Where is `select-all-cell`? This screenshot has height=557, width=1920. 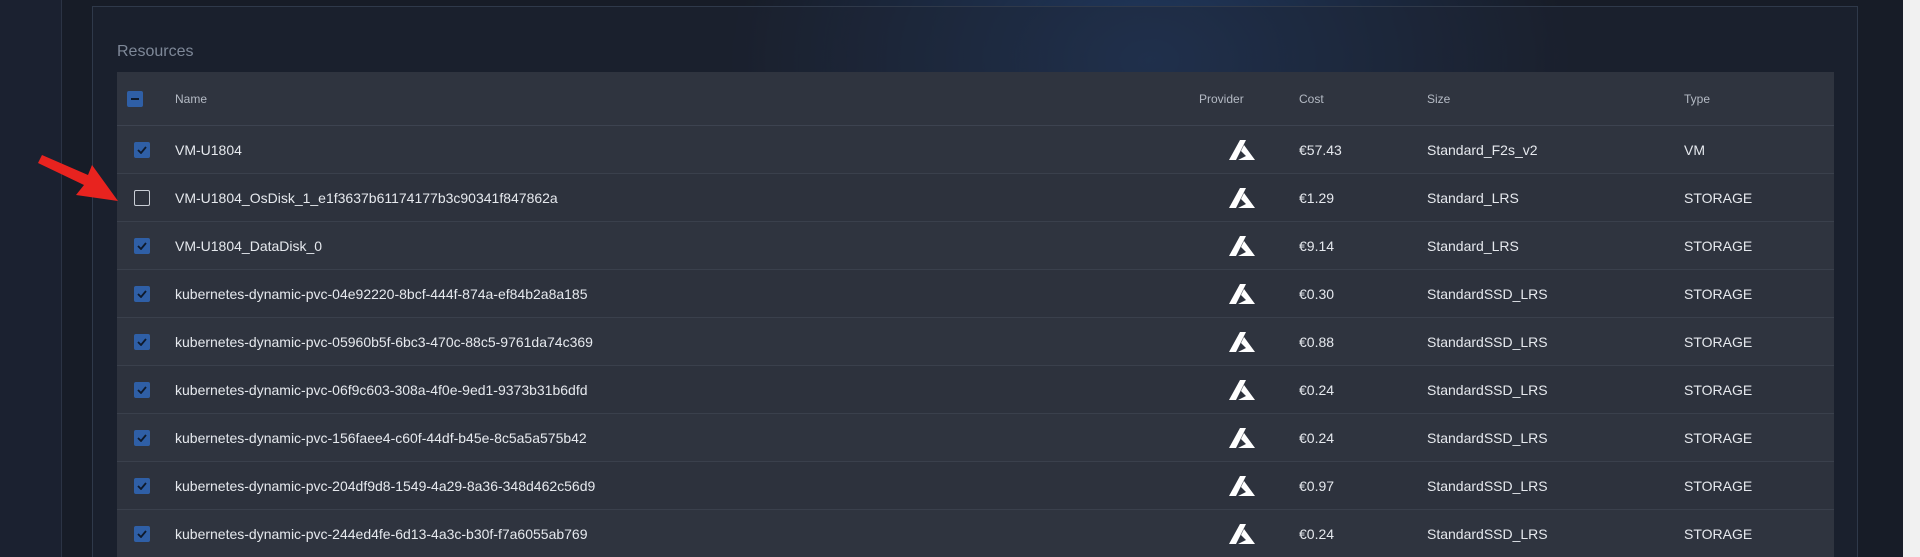 select-all-cell is located at coordinates (135, 98).